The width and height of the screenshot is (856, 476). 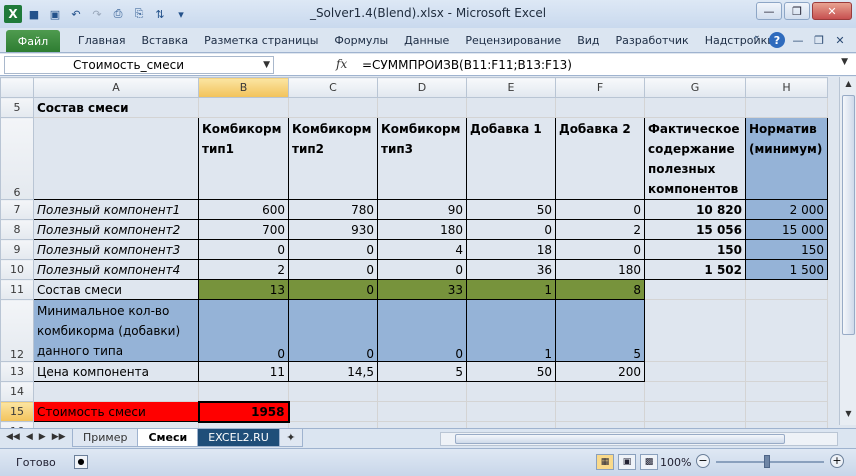 I want to click on select-all-corner, so click(x=17, y=87).